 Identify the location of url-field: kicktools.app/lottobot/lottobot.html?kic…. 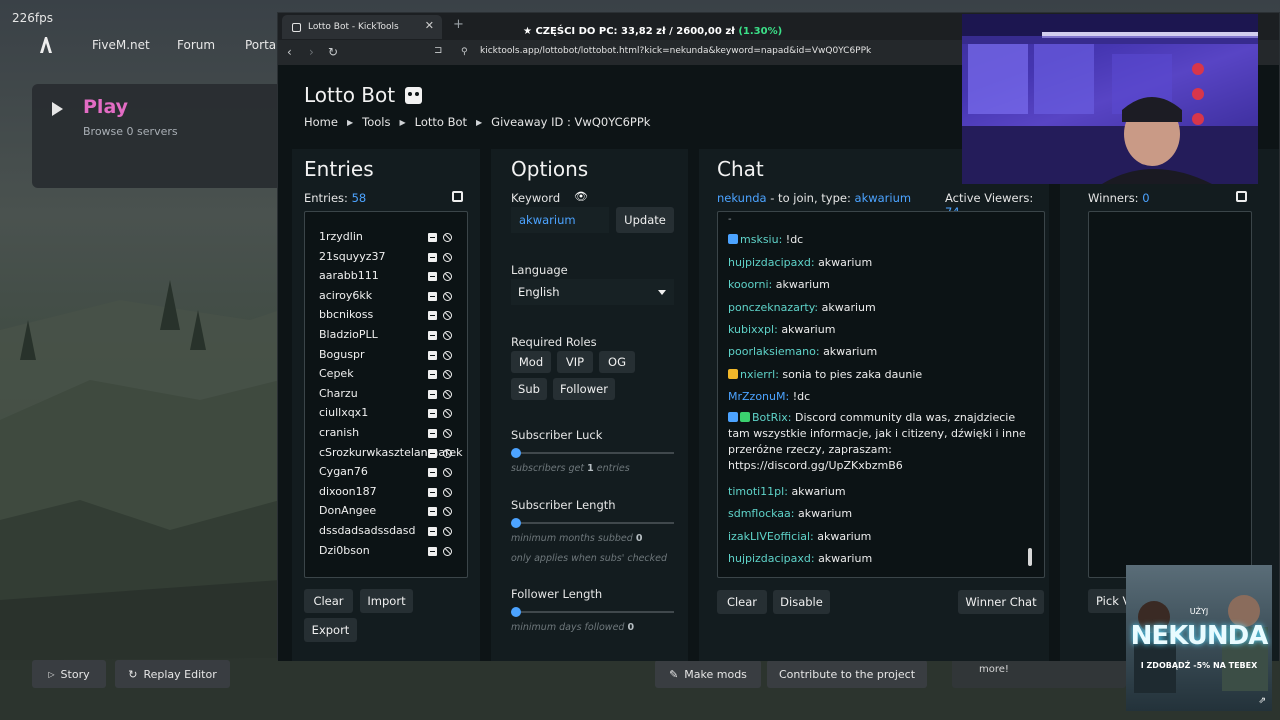
(675, 51).